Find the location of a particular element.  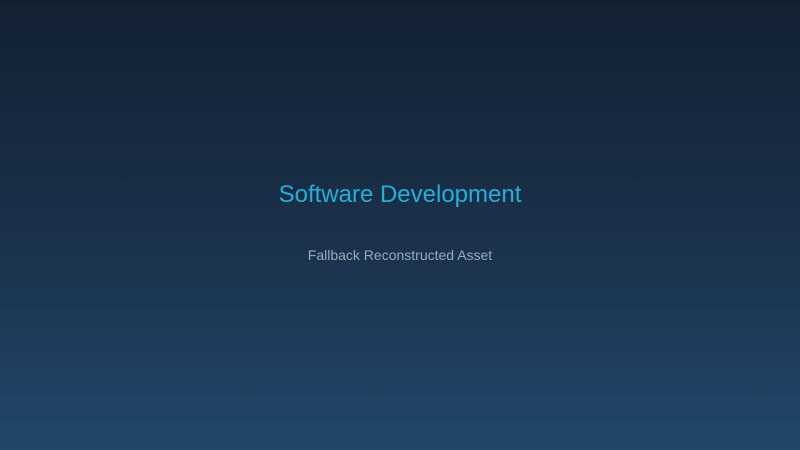

screen-subtitle: Fallback Reconstructed Asset is located at coordinates (400, 255).